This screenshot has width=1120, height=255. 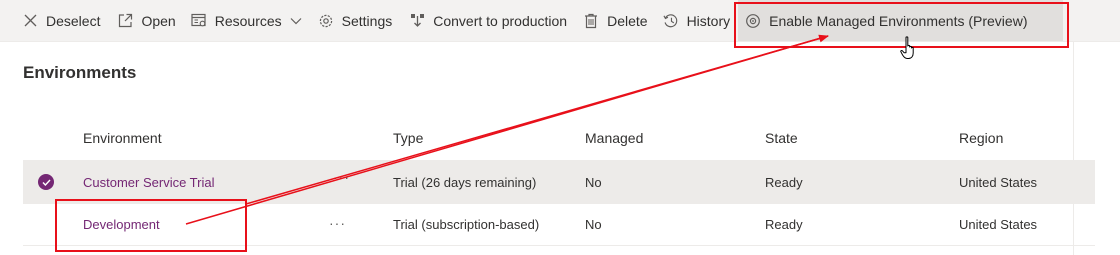 What do you see at coordinates (559, 245) in the screenshot?
I see `row-divider` at bounding box center [559, 245].